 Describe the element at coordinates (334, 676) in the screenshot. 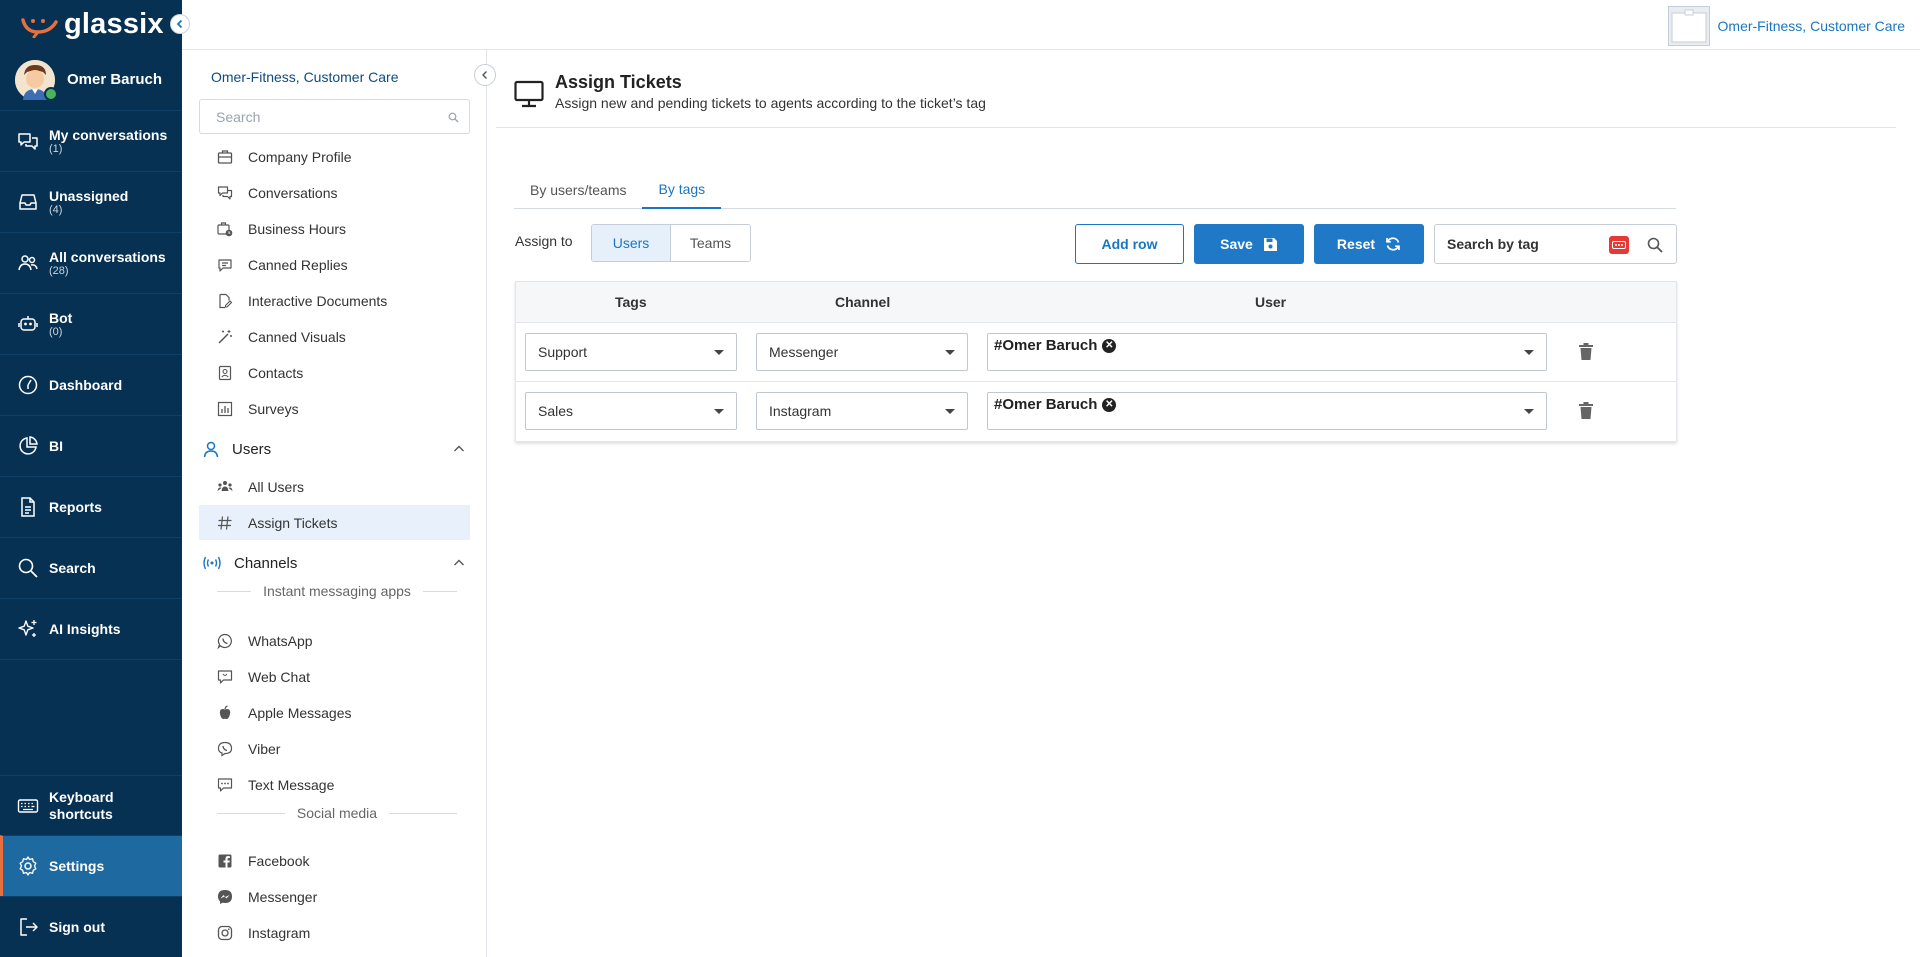

I see `settings-item-web-chat: Web Chat` at that location.